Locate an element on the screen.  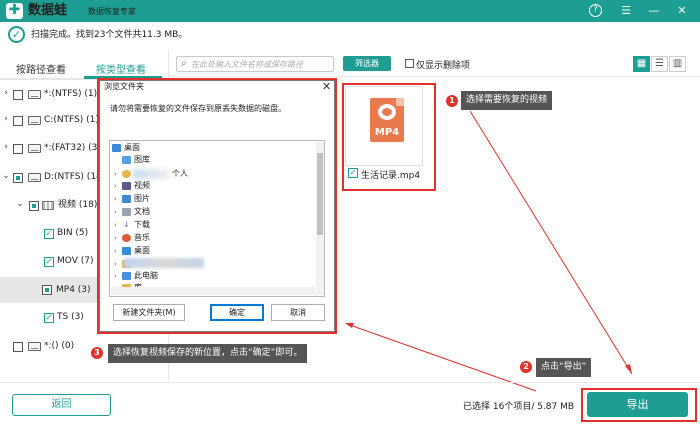
back-button: 返回 is located at coordinates (61, 405).